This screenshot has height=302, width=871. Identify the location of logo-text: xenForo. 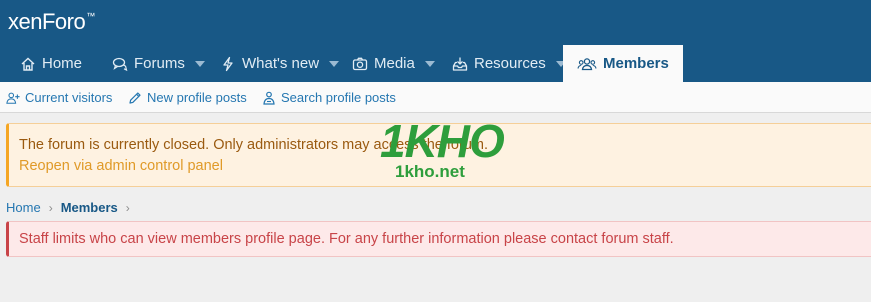
(47, 21).